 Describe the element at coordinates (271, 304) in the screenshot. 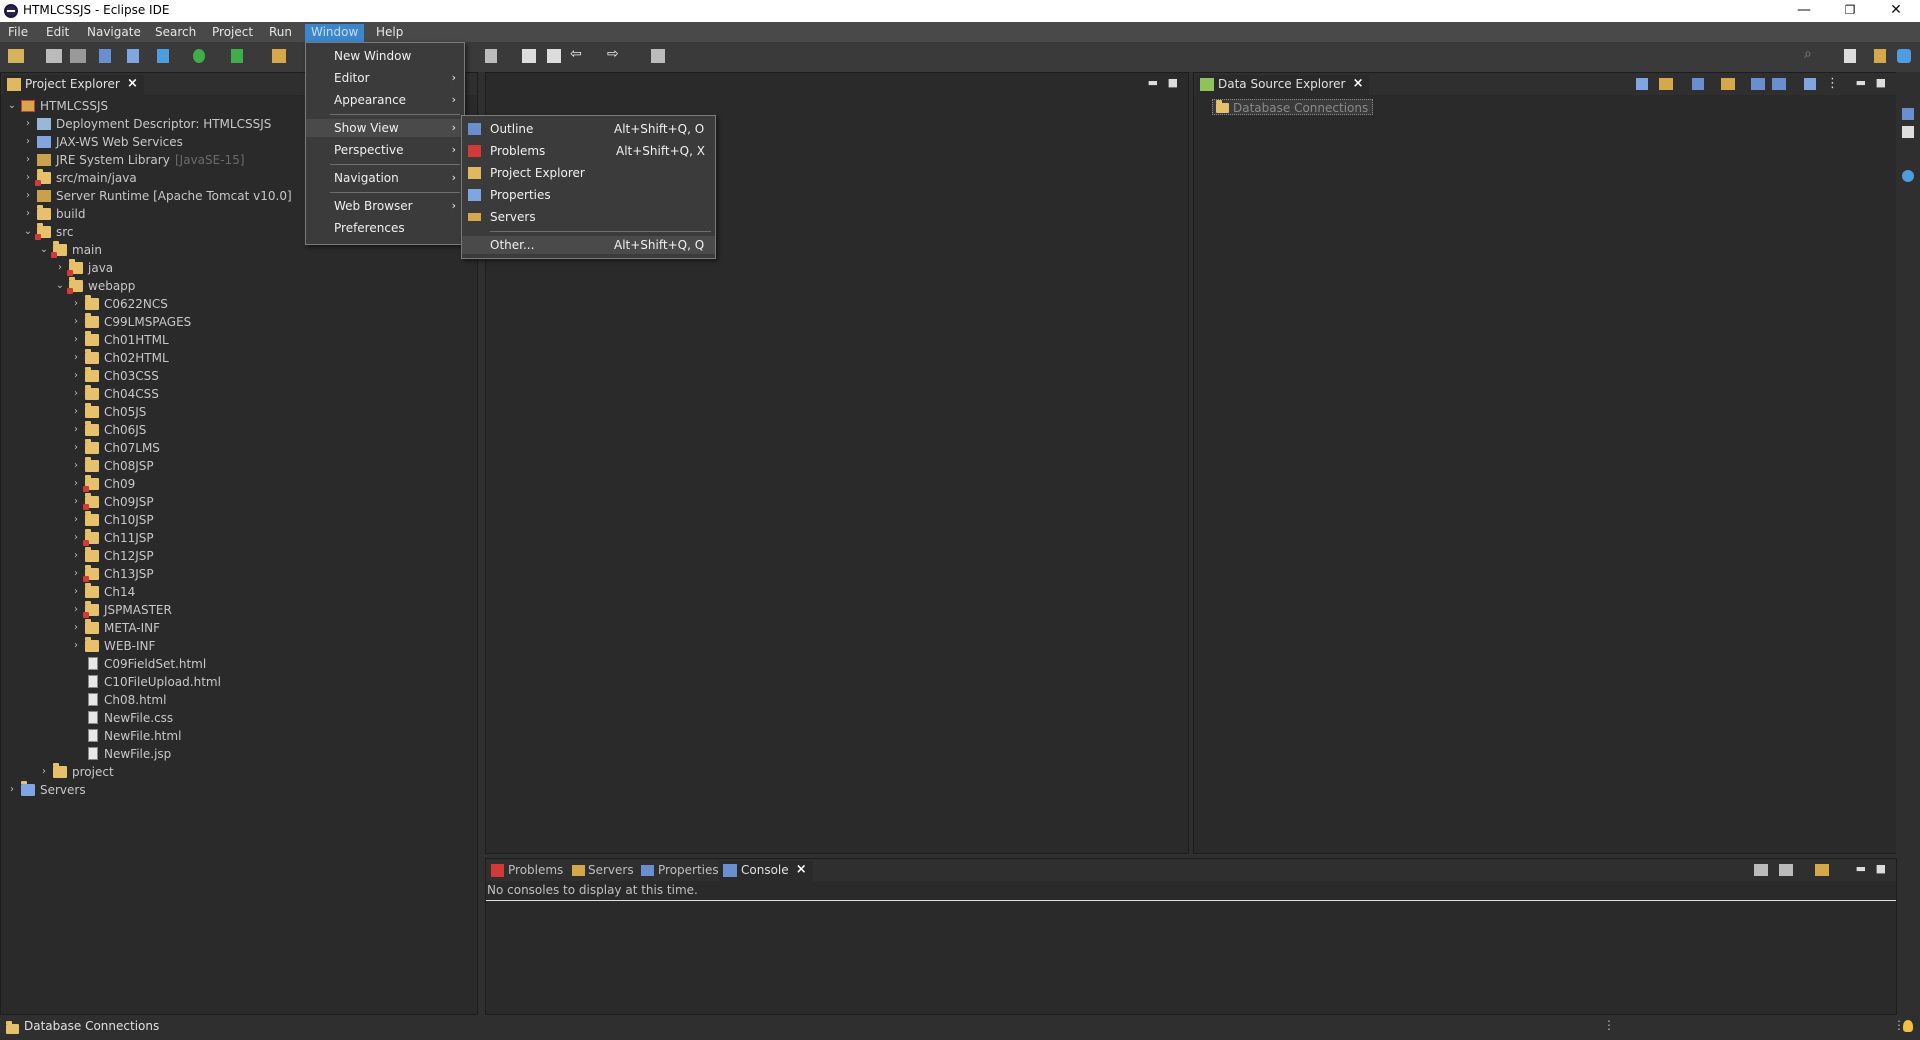

I see `tree-item: › C0622NCS` at that location.